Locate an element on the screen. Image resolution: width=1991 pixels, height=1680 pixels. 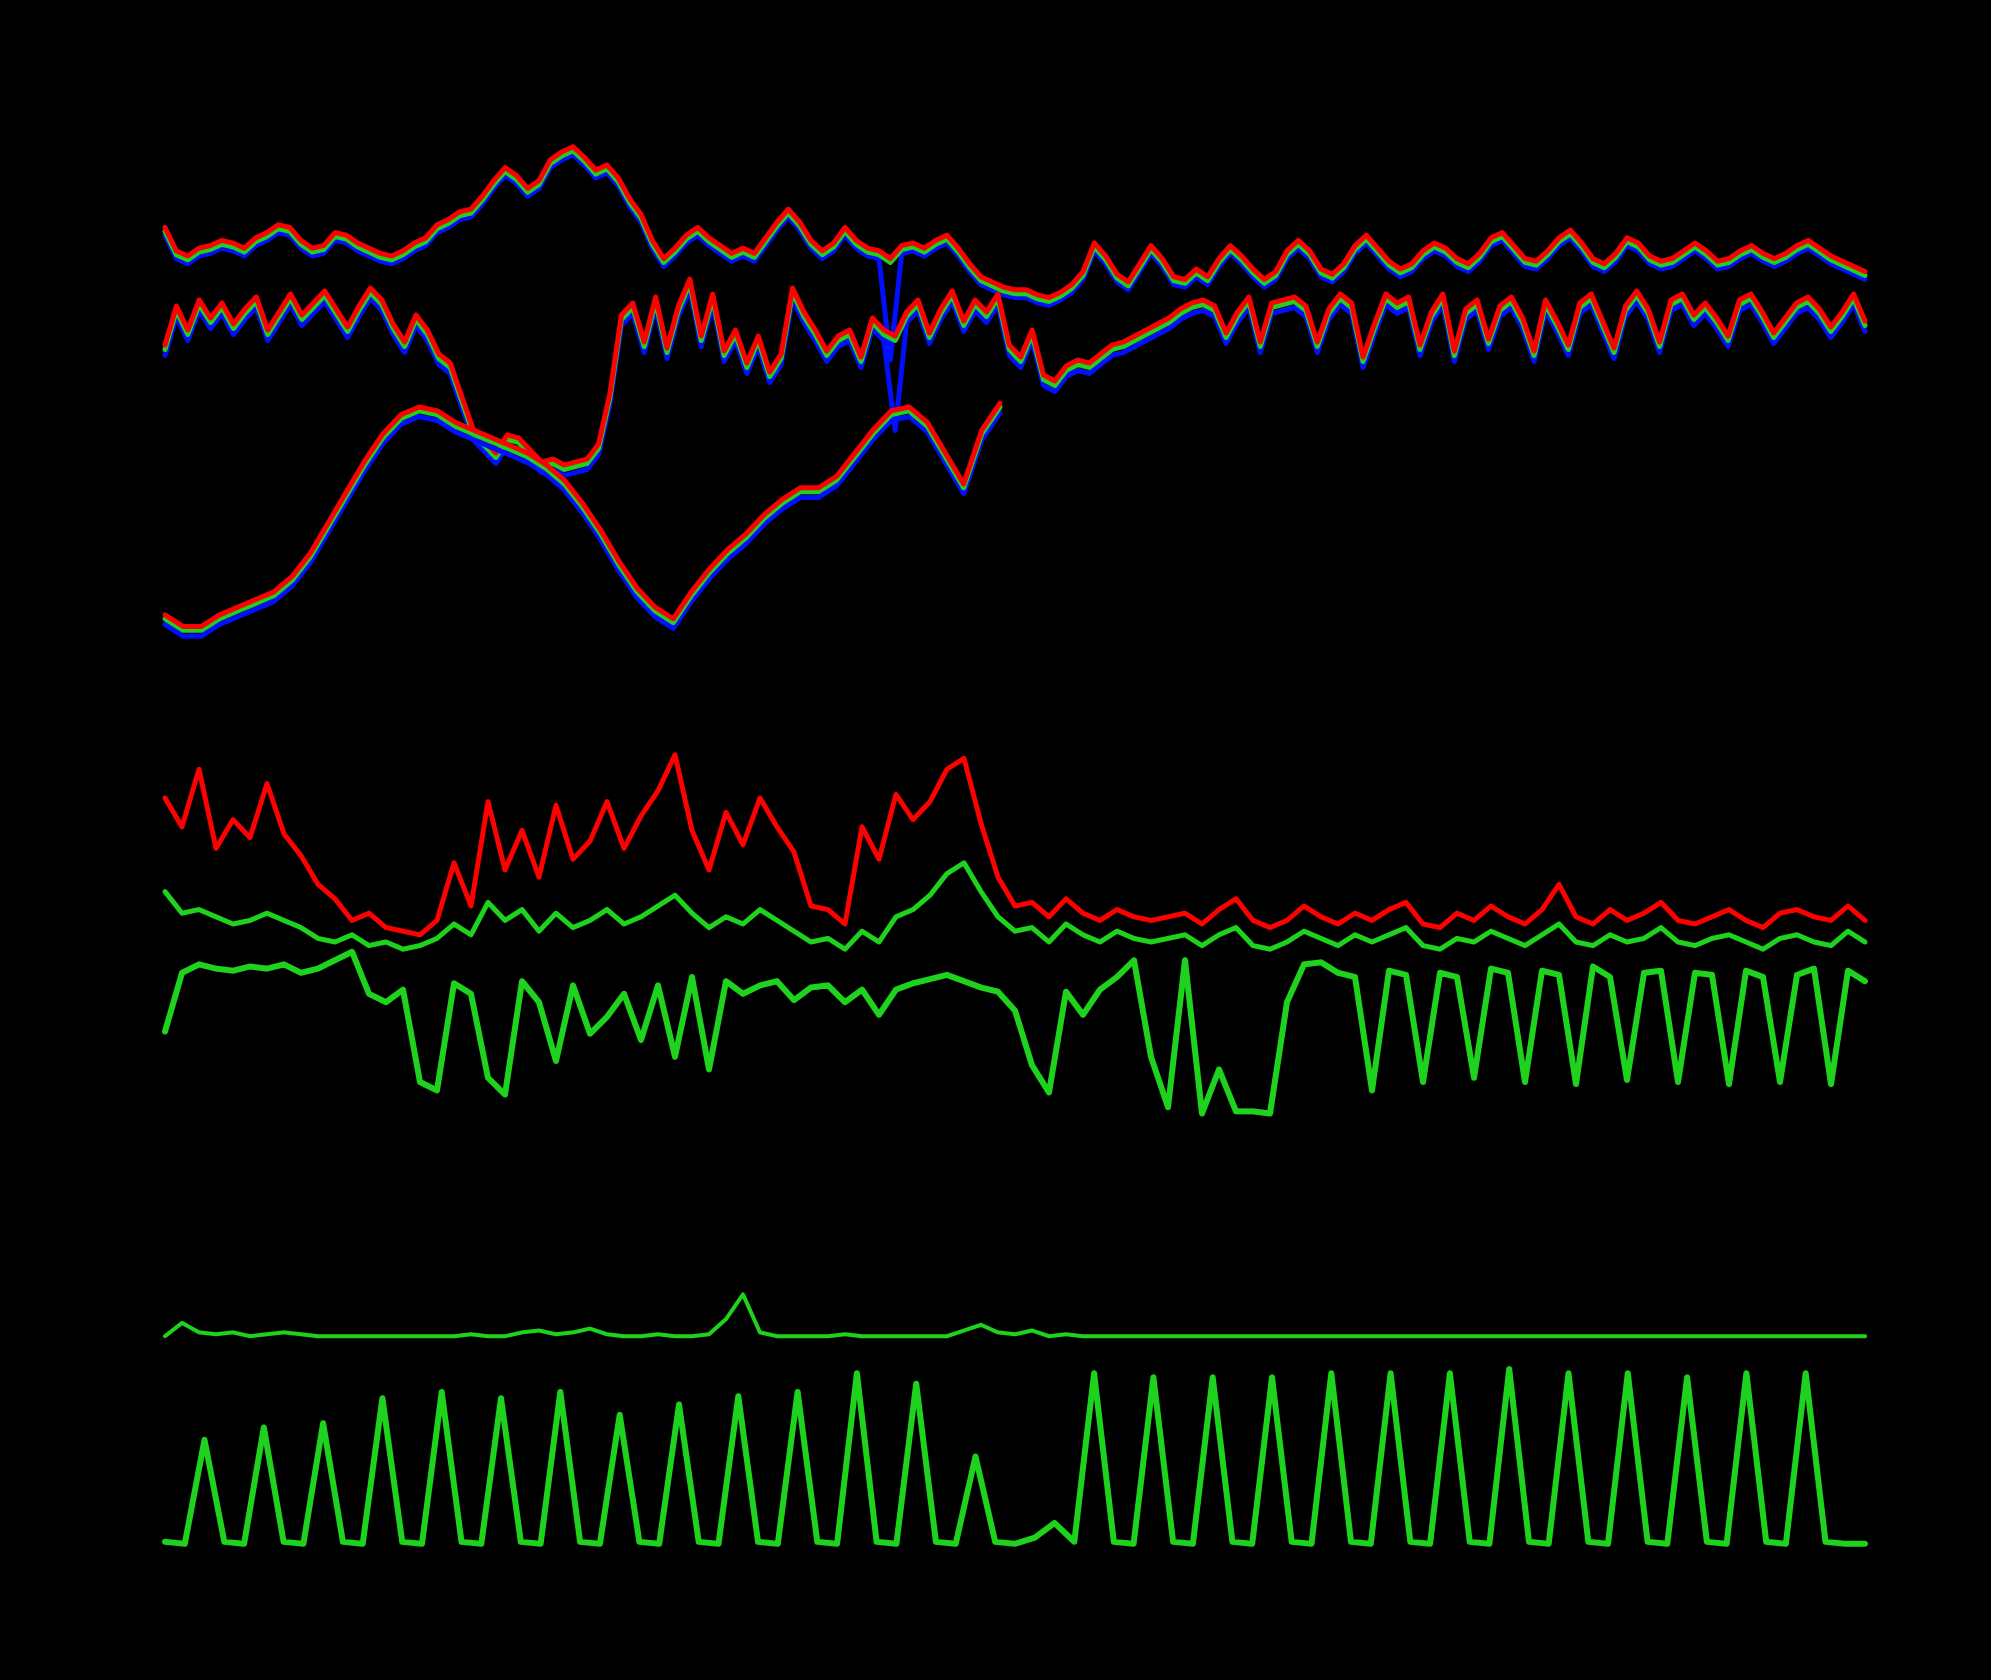
series-line-p6-green is located at coordinates (1015, 1315).